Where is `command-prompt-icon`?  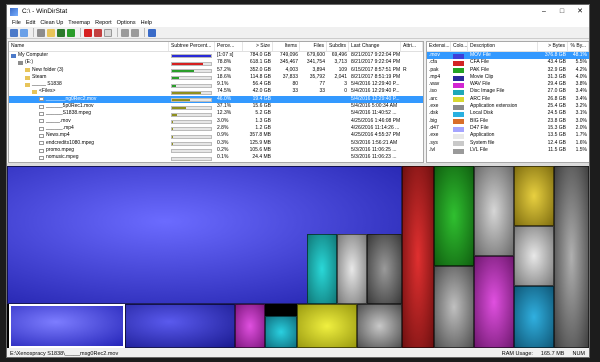
command-prompt-icon is located at coordinates (61, 32).